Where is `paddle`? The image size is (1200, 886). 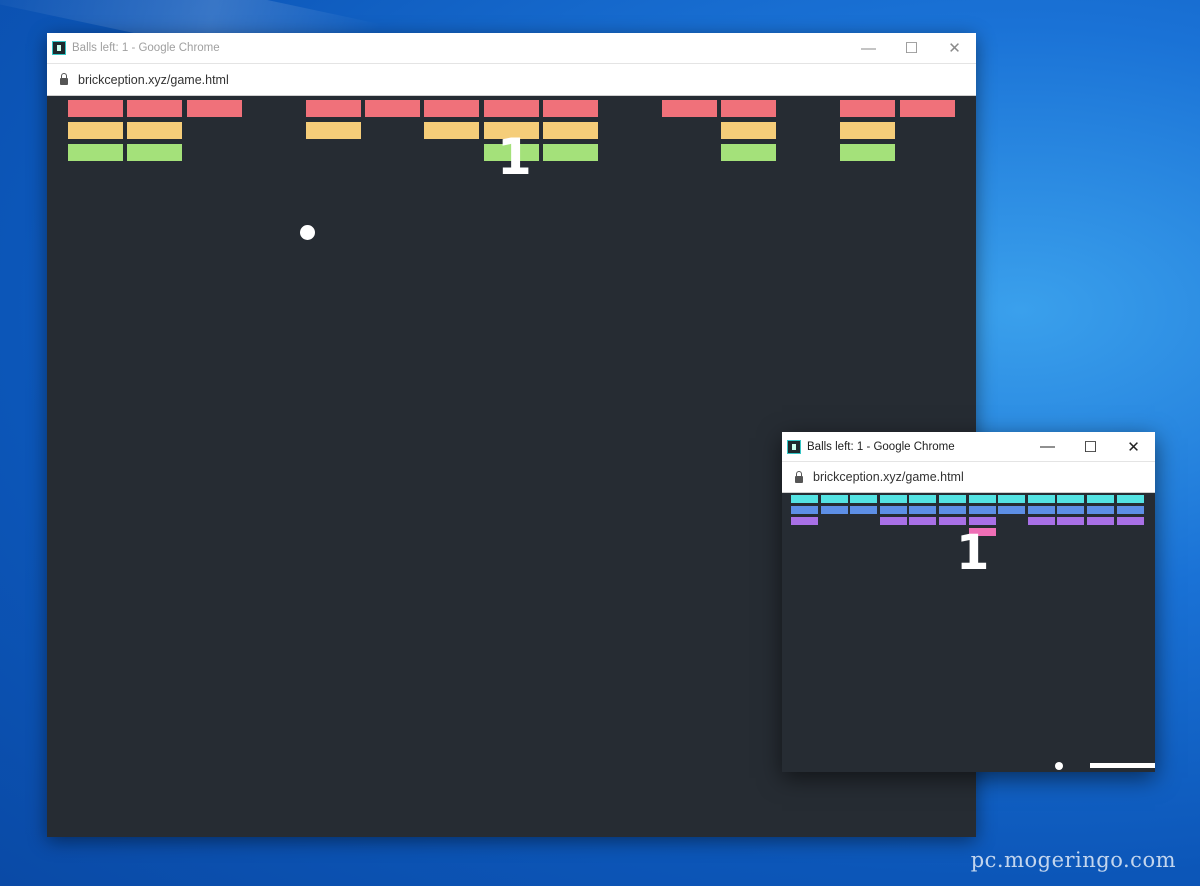 paddle is located at coordinates (1122, 765).